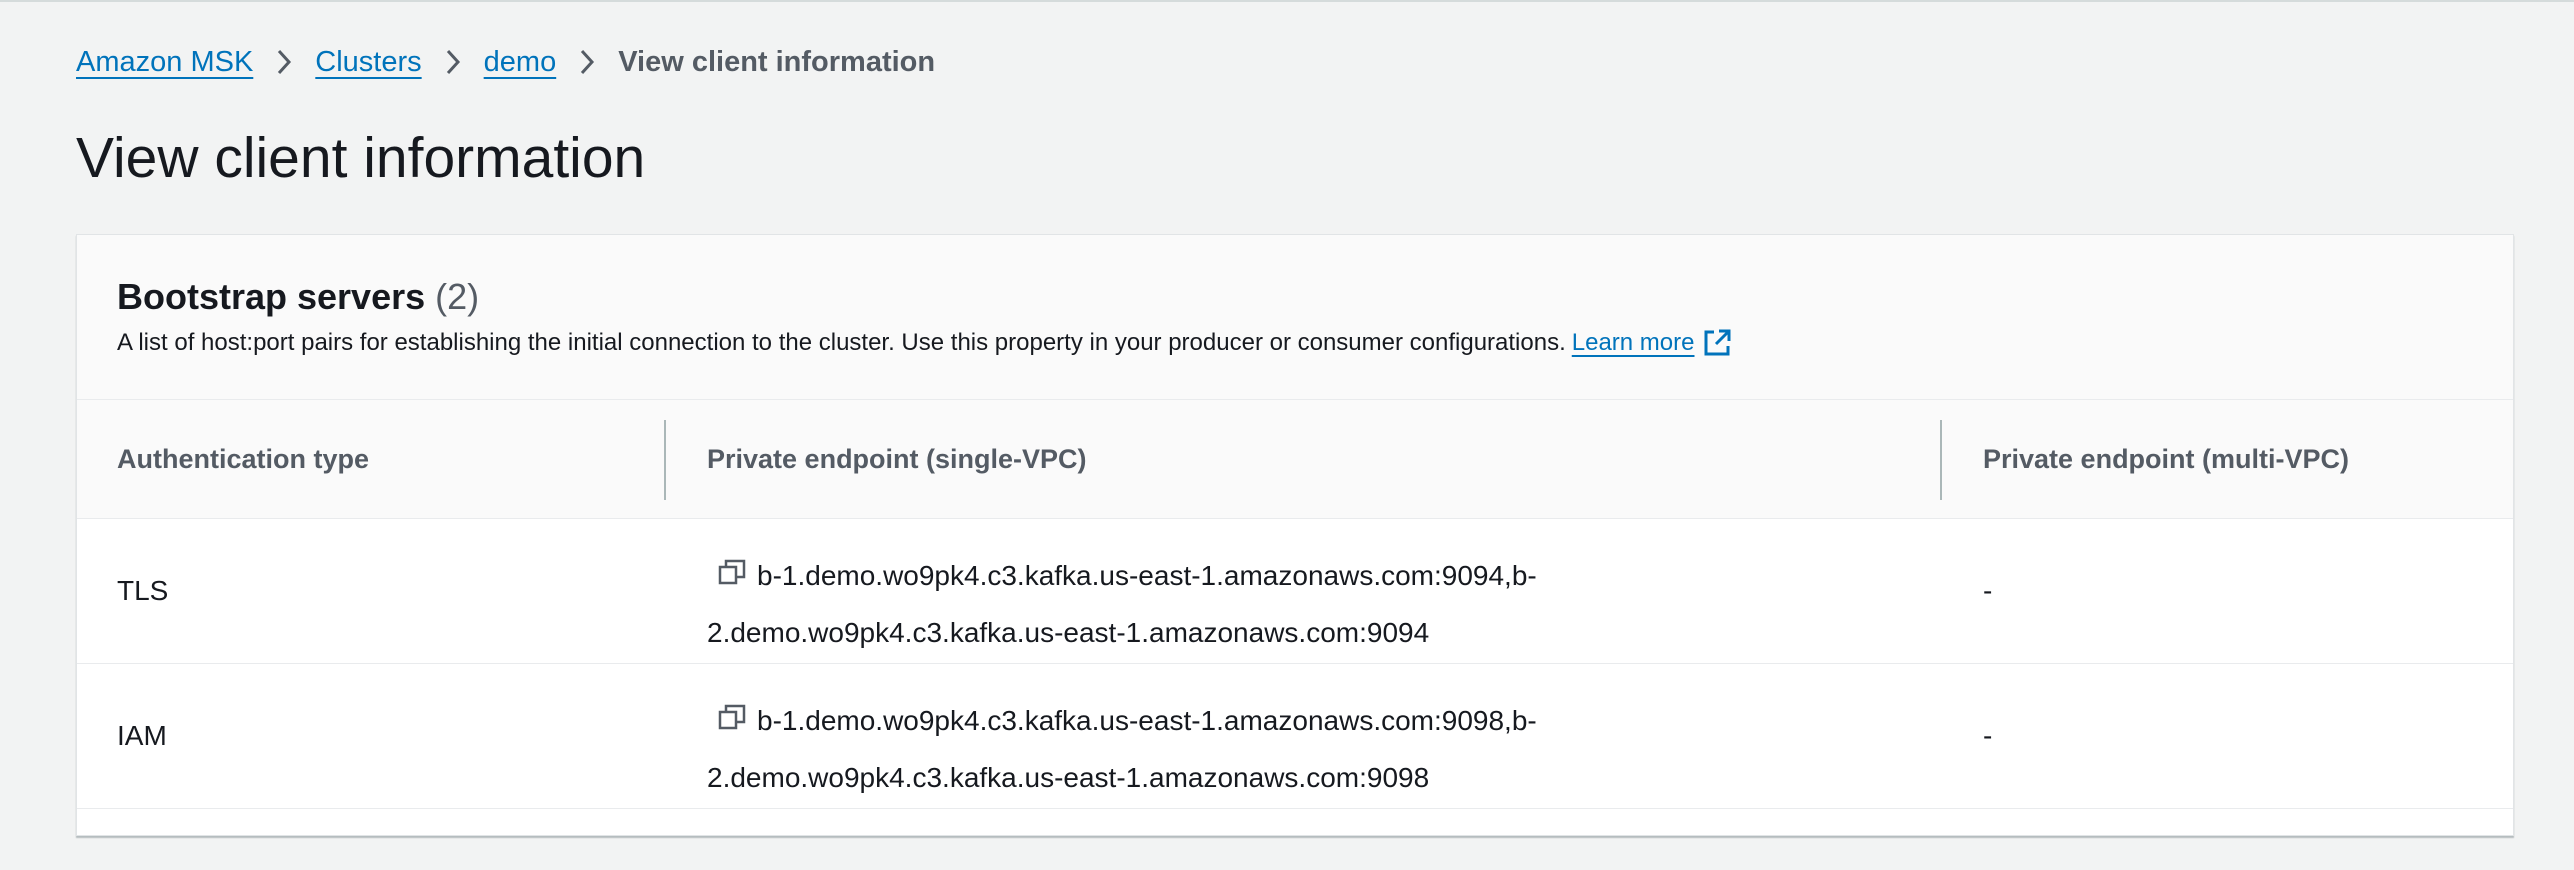 The height and width of the screenshot is (870, 2574). What do you see at coordinates (1287, 1) in the screenshot?
I see `top-divider` at bounding box center [1287, 1].